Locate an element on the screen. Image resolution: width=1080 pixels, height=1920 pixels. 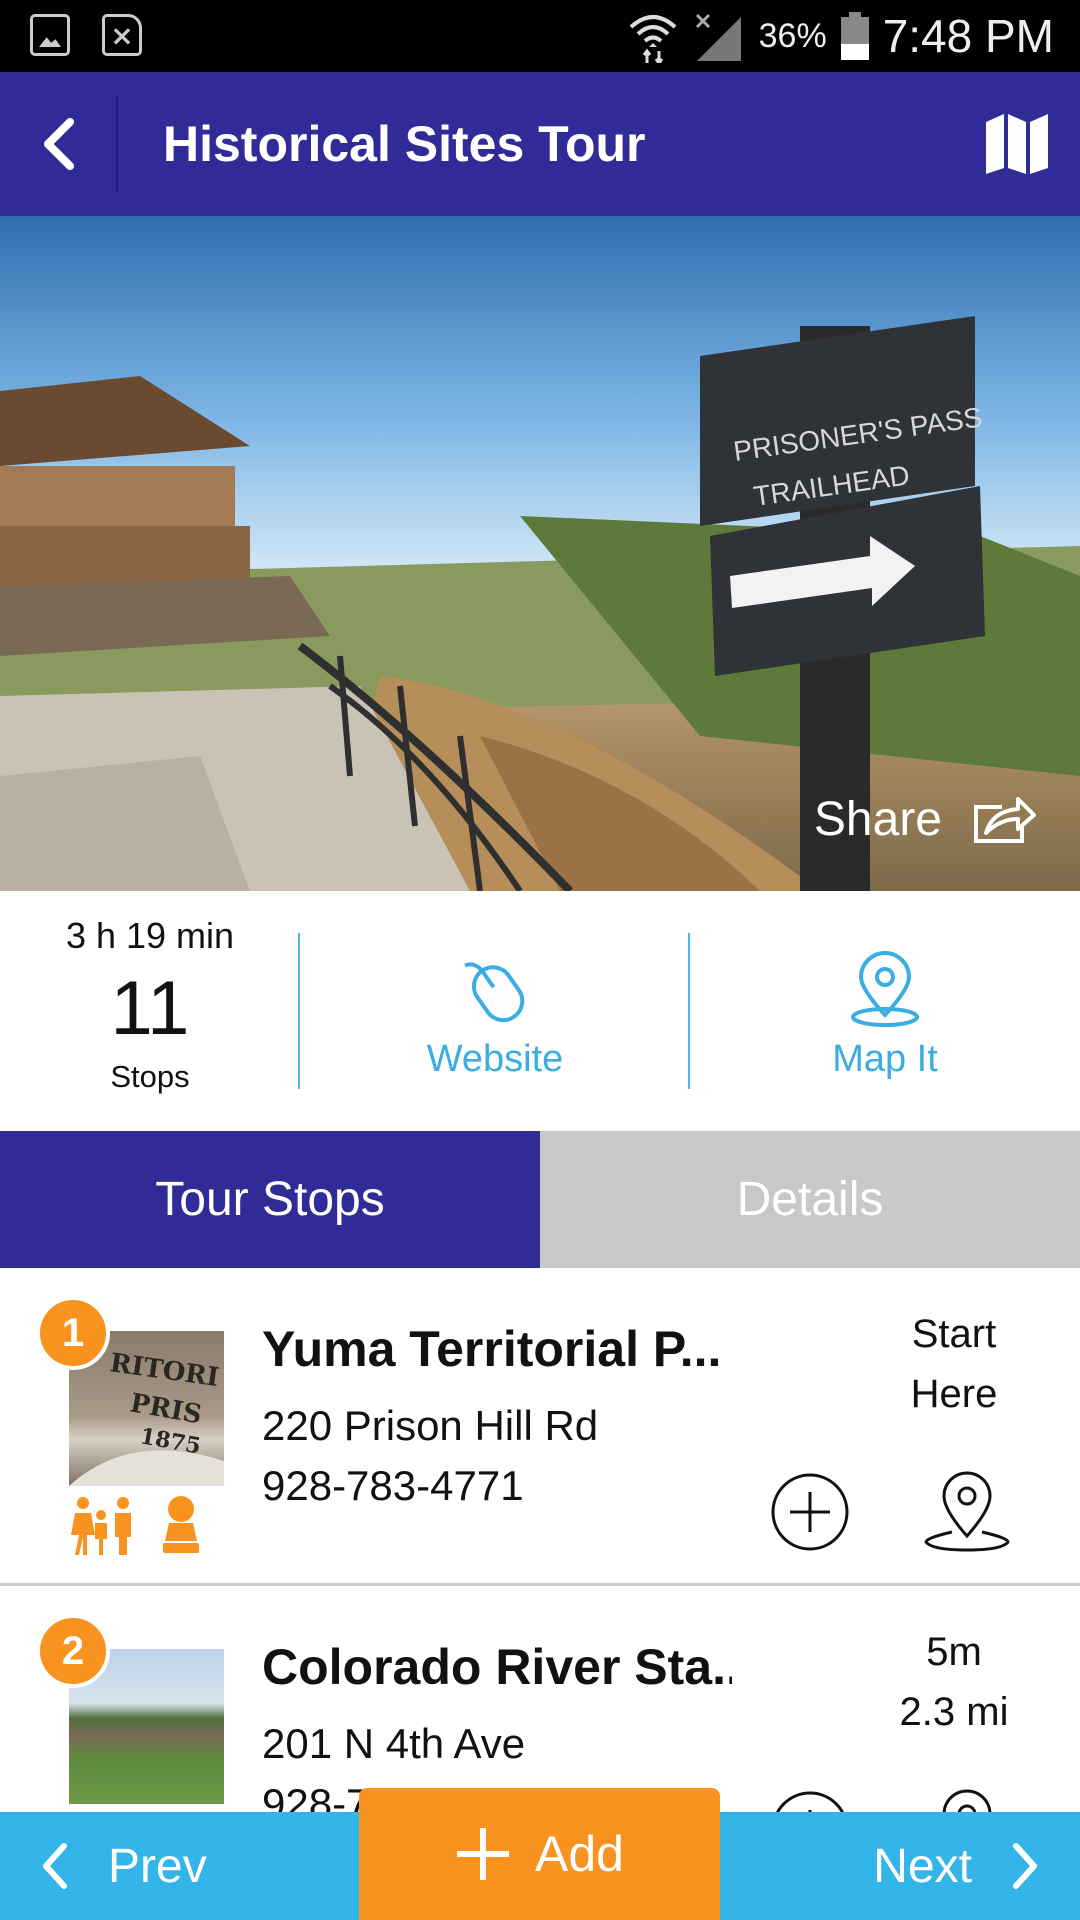
prev-button: Prev is located at coordinates (179, 1866).